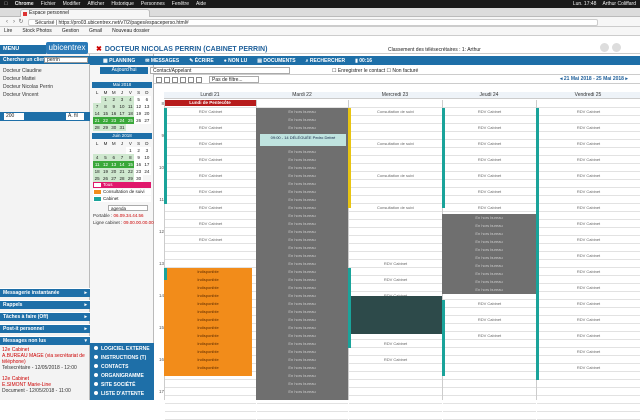 The height and width of the screenshot is (420, 640). I want to click on calendar-day: 14, so click(97, 113).